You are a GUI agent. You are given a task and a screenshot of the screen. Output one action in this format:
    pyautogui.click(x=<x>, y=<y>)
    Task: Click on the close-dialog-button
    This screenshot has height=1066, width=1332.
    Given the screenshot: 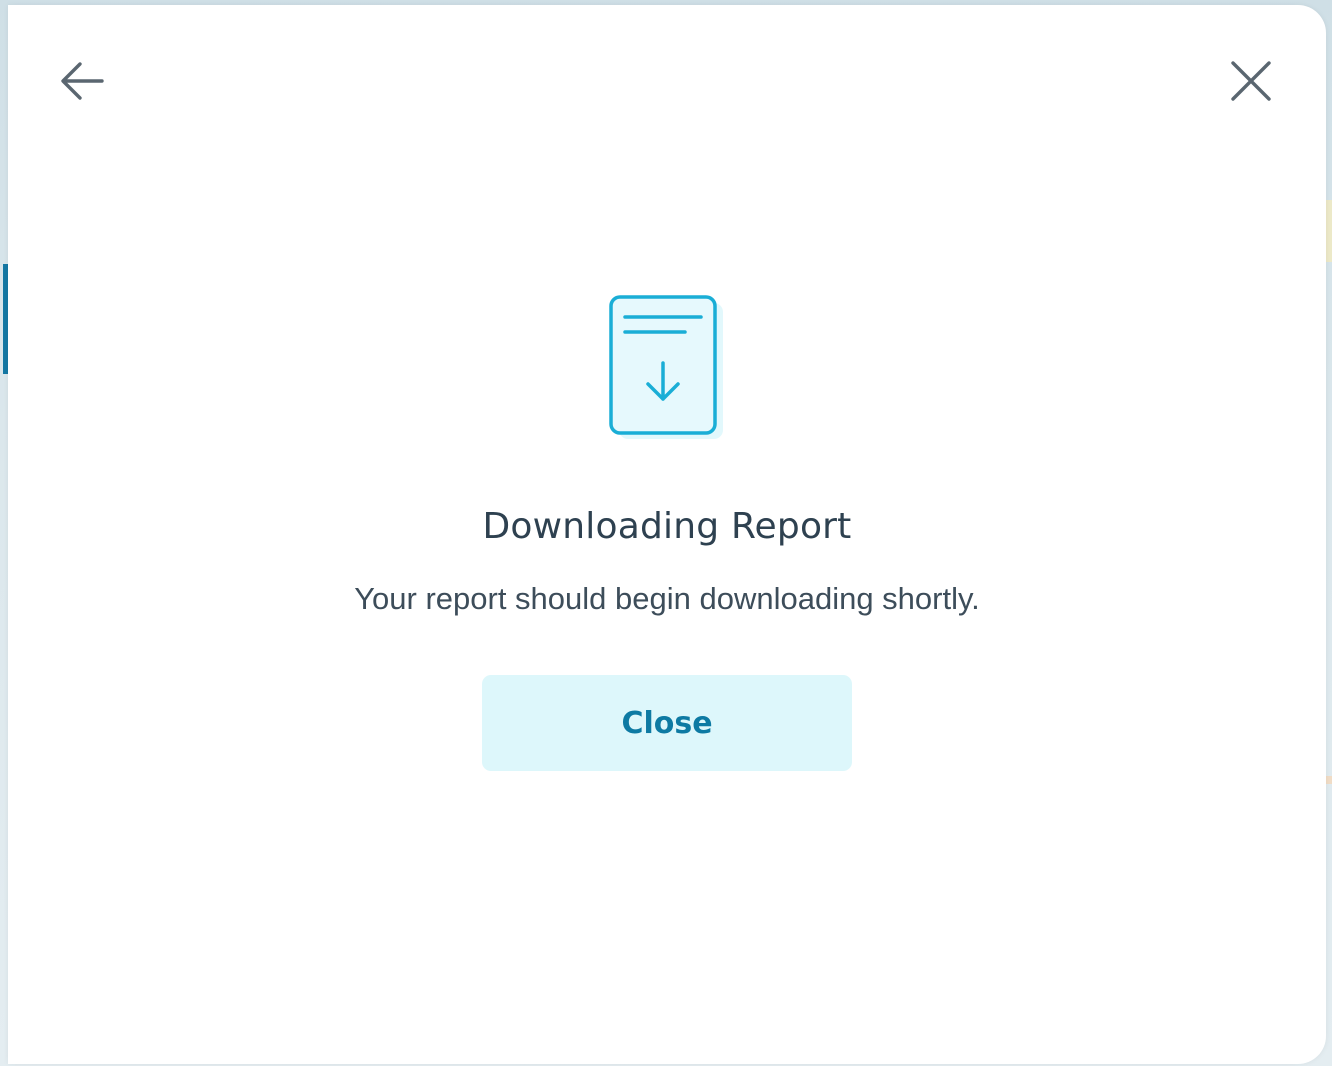 What is the action you would take?
    pyautogui.click(x=1251, y=81)
    